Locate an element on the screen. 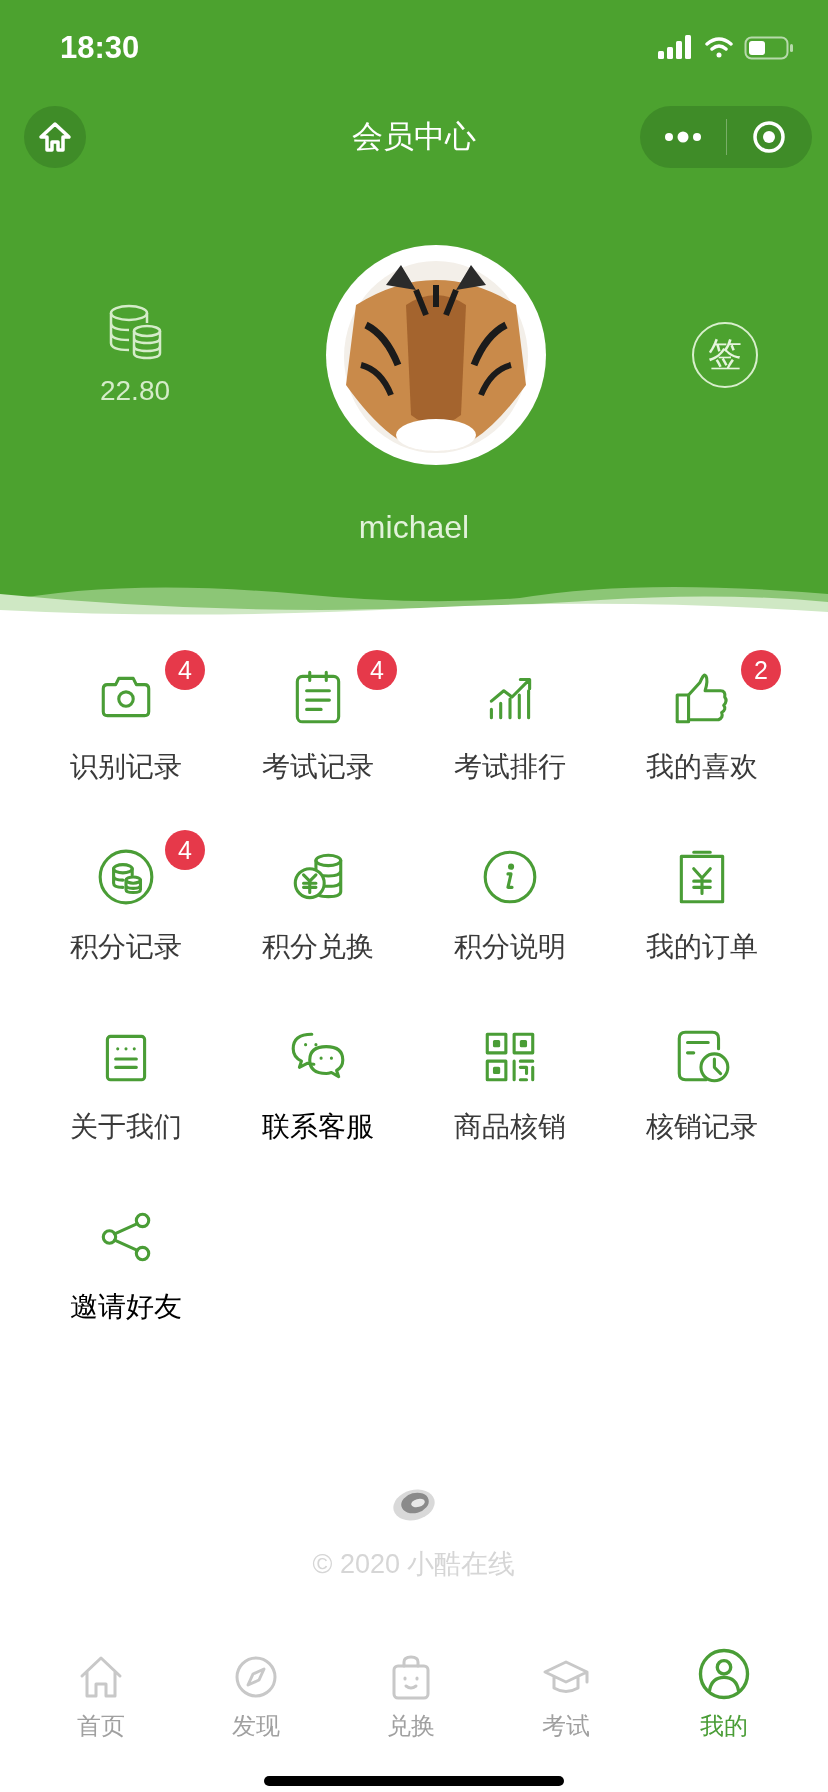  tab-item: 我的 is located at coordinates (723, 1697).